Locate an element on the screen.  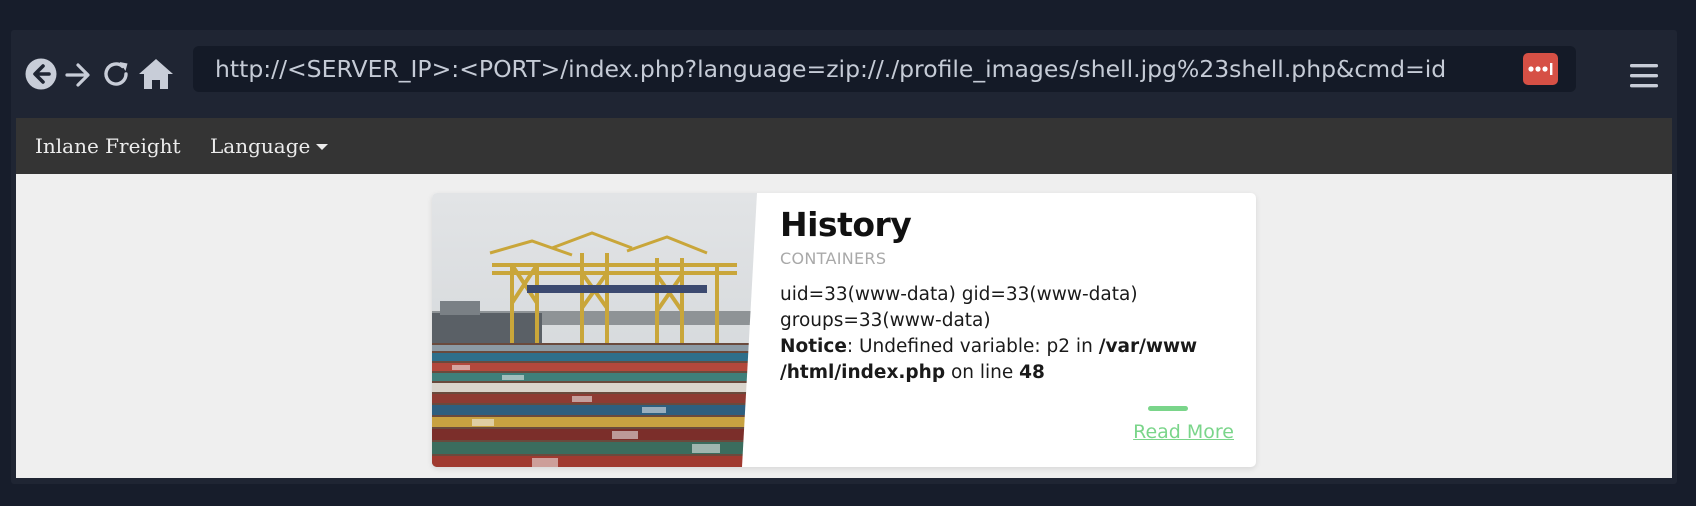
read-more-link: Read More is located at coordinates (1183, 432).